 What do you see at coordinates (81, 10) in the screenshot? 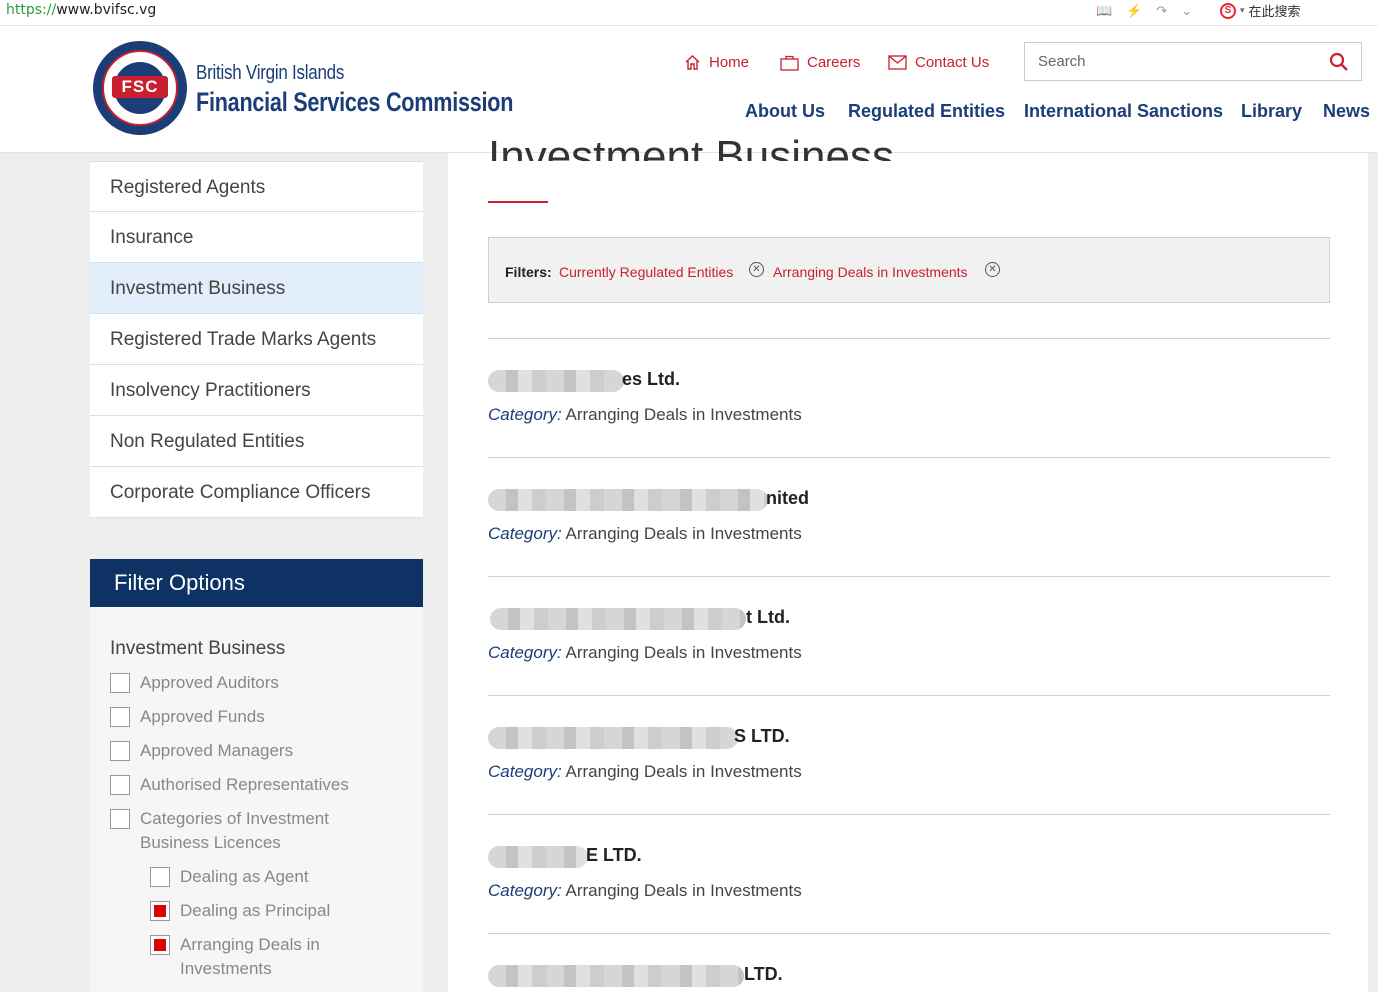
I see `address-url: https://www.bvifsc.vg` at bounding box center [81, 10].